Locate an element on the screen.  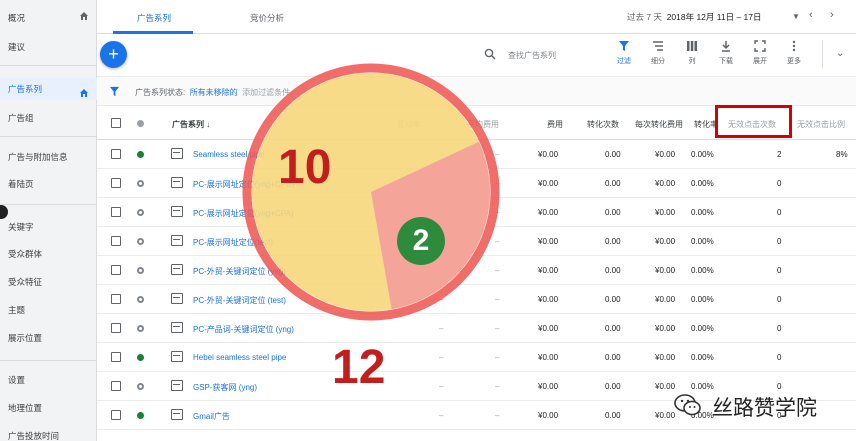
sidebar-item-overview: 概况 is located at coordinates (48, 18).